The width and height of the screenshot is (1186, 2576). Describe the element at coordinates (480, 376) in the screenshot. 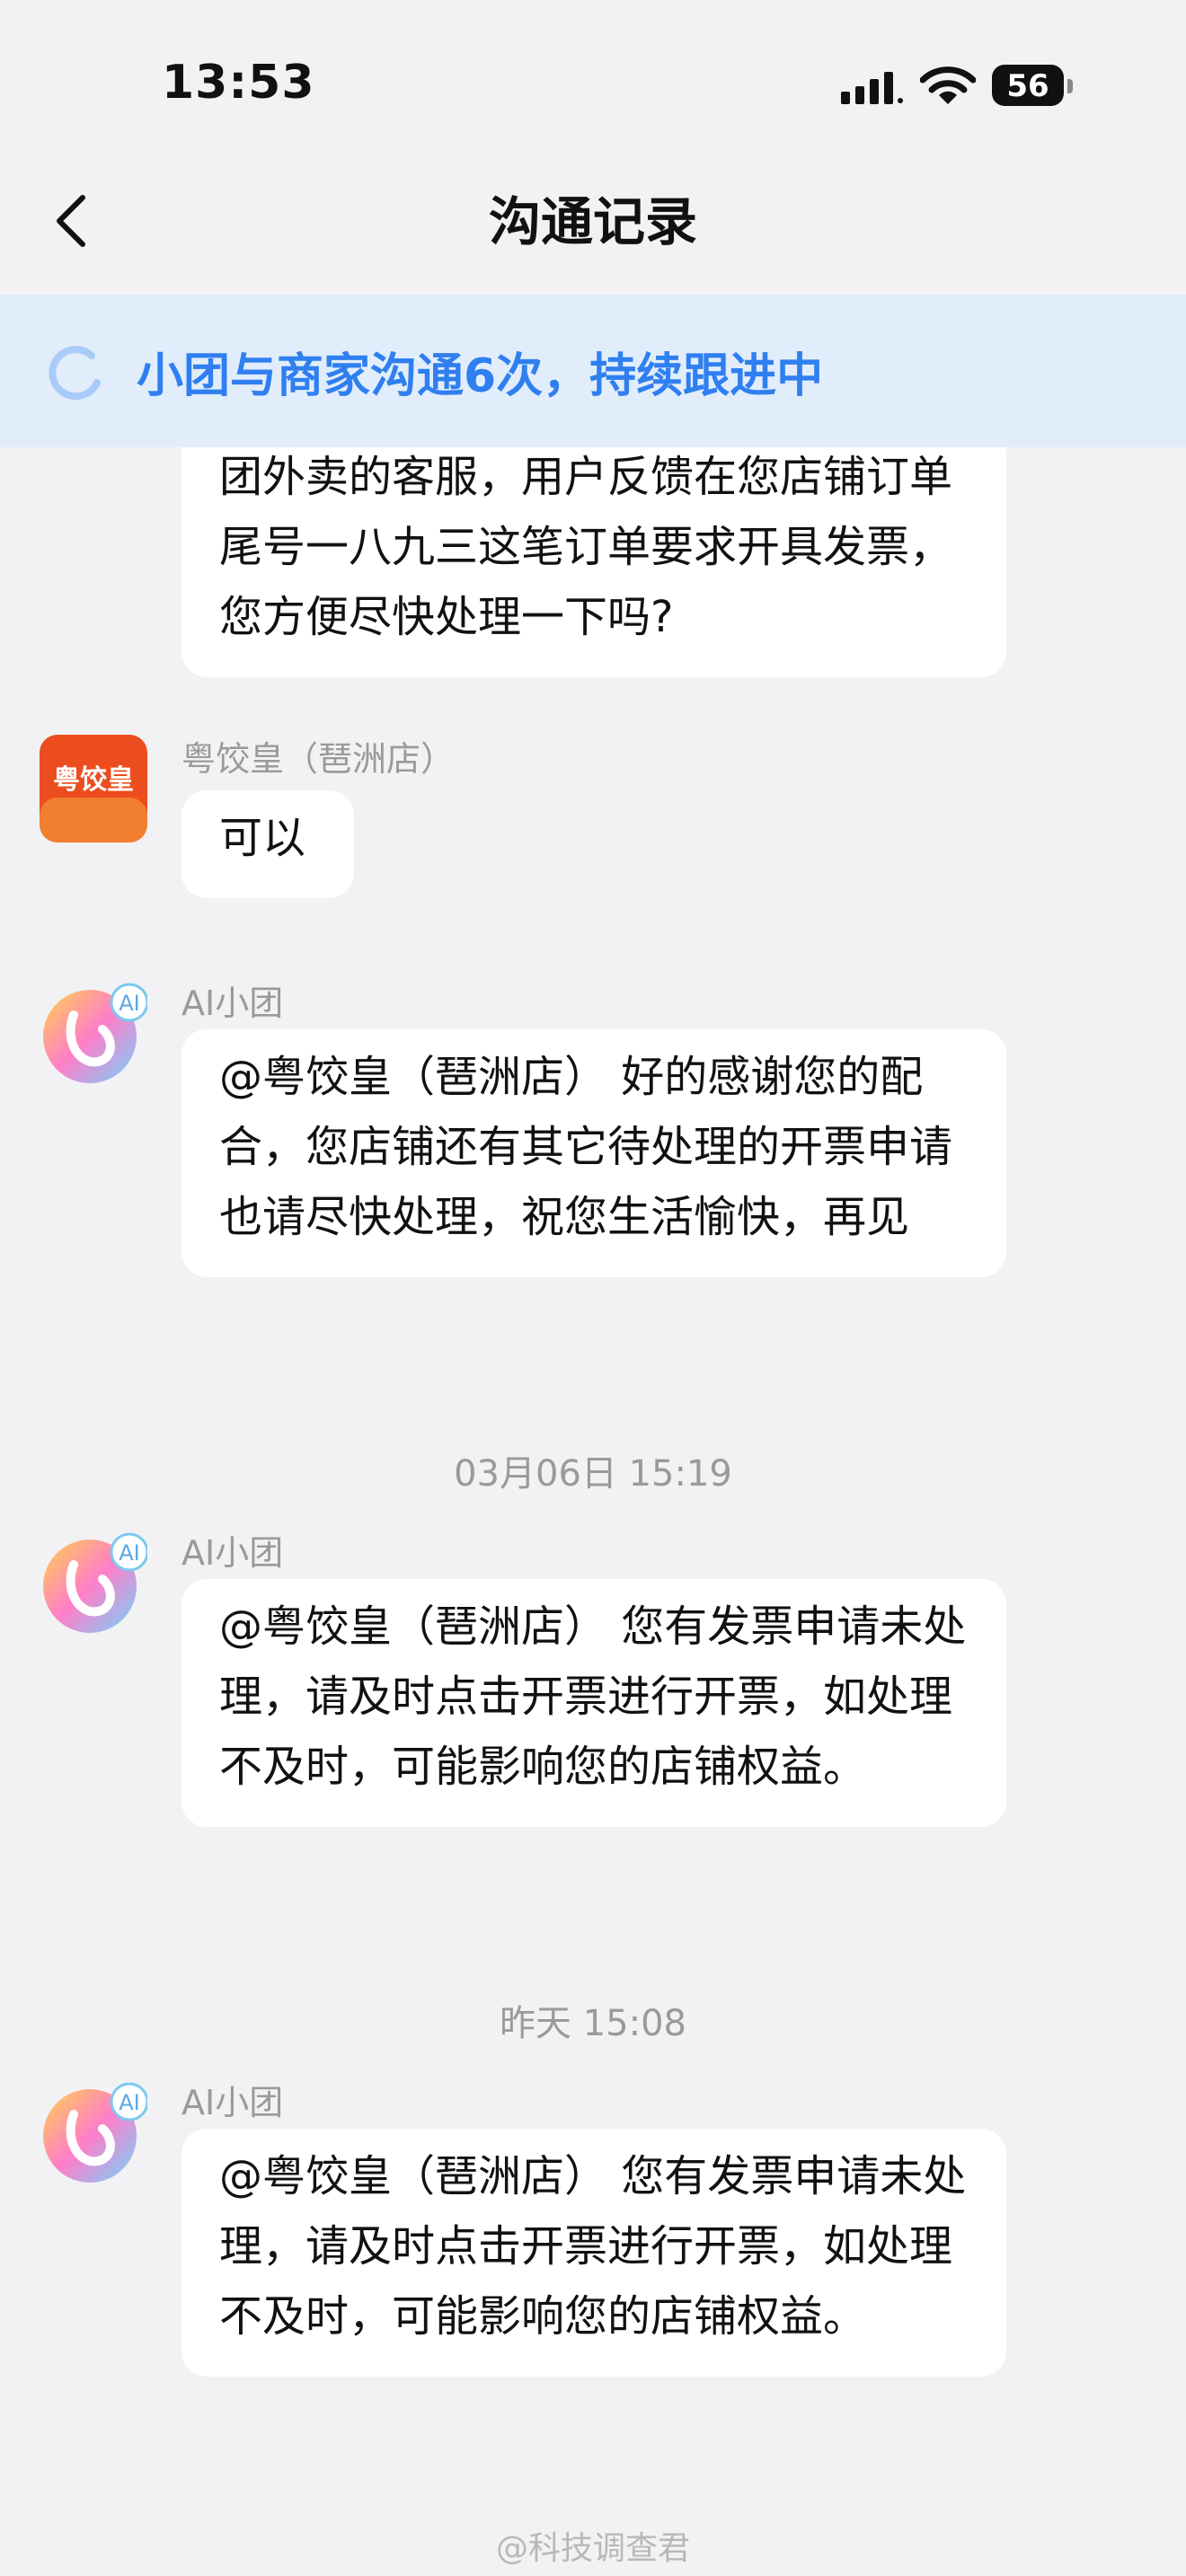

I see `banner-text: 小团与商家沟通6次，持续跟进中` at that location.